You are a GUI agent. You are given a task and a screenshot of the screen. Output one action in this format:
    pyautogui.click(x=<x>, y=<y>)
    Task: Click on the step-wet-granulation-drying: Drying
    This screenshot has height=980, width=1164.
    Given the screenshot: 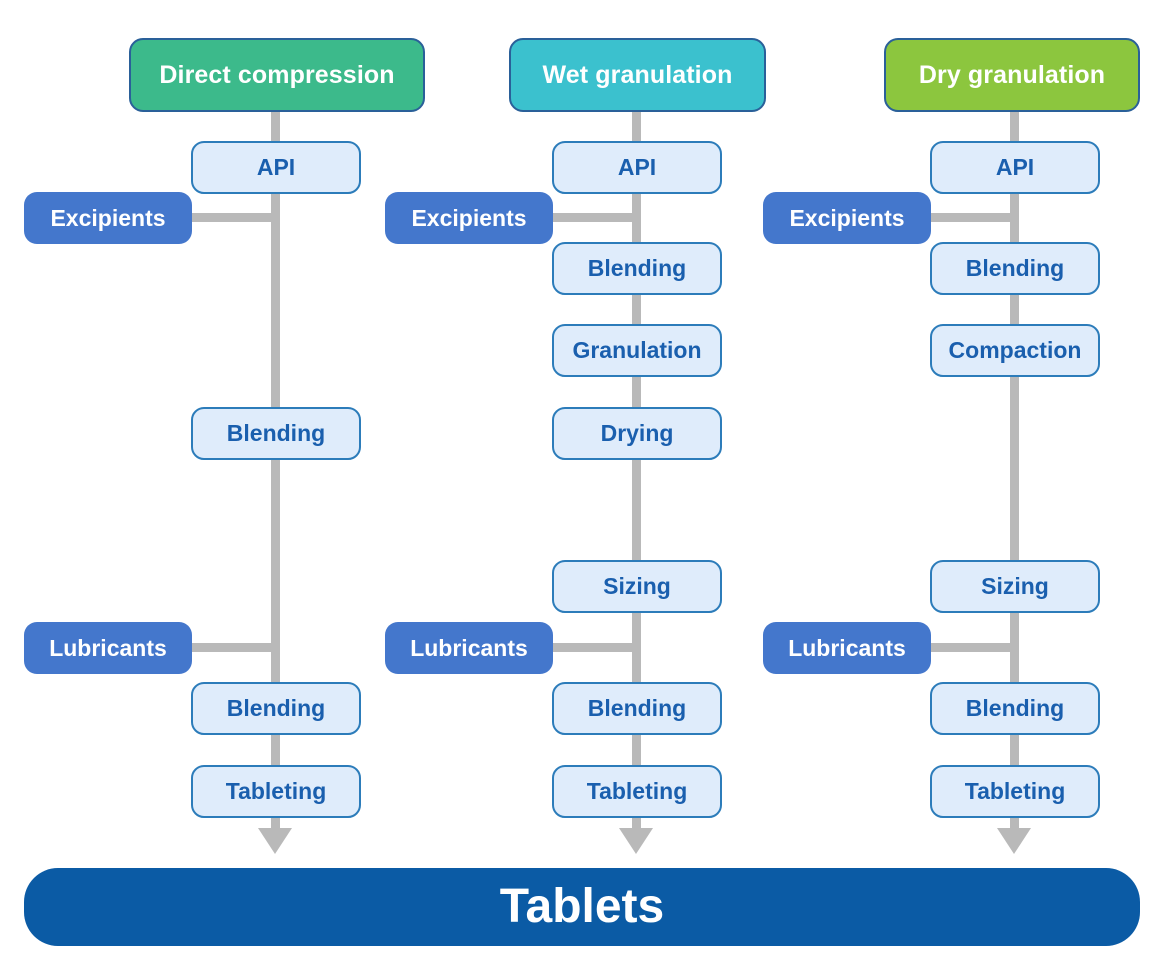 What is the action you would take?
    pyautogui.click(x=637, y=433)
    